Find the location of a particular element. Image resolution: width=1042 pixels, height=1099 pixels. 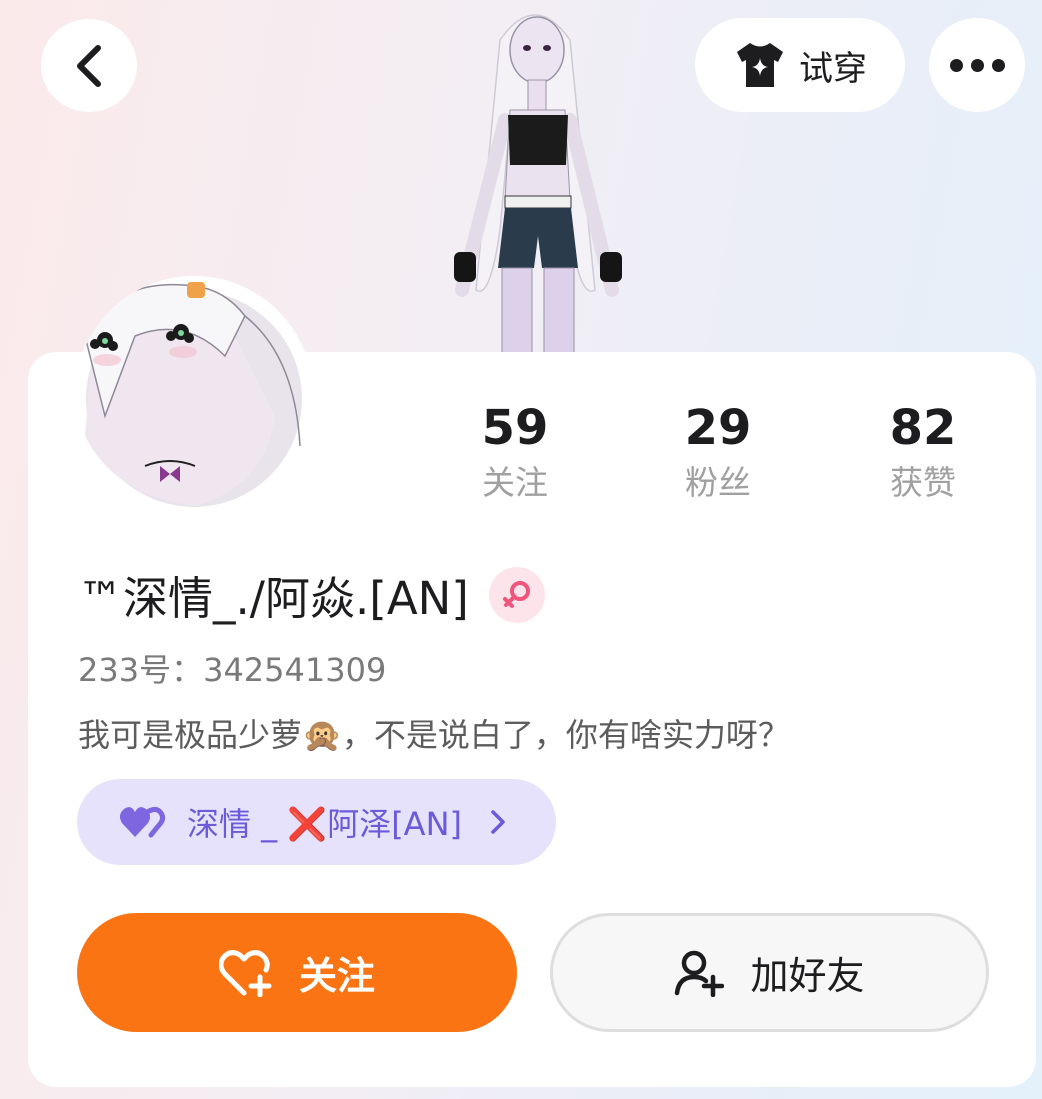

more-options-button is located at coordinates (977, 65).